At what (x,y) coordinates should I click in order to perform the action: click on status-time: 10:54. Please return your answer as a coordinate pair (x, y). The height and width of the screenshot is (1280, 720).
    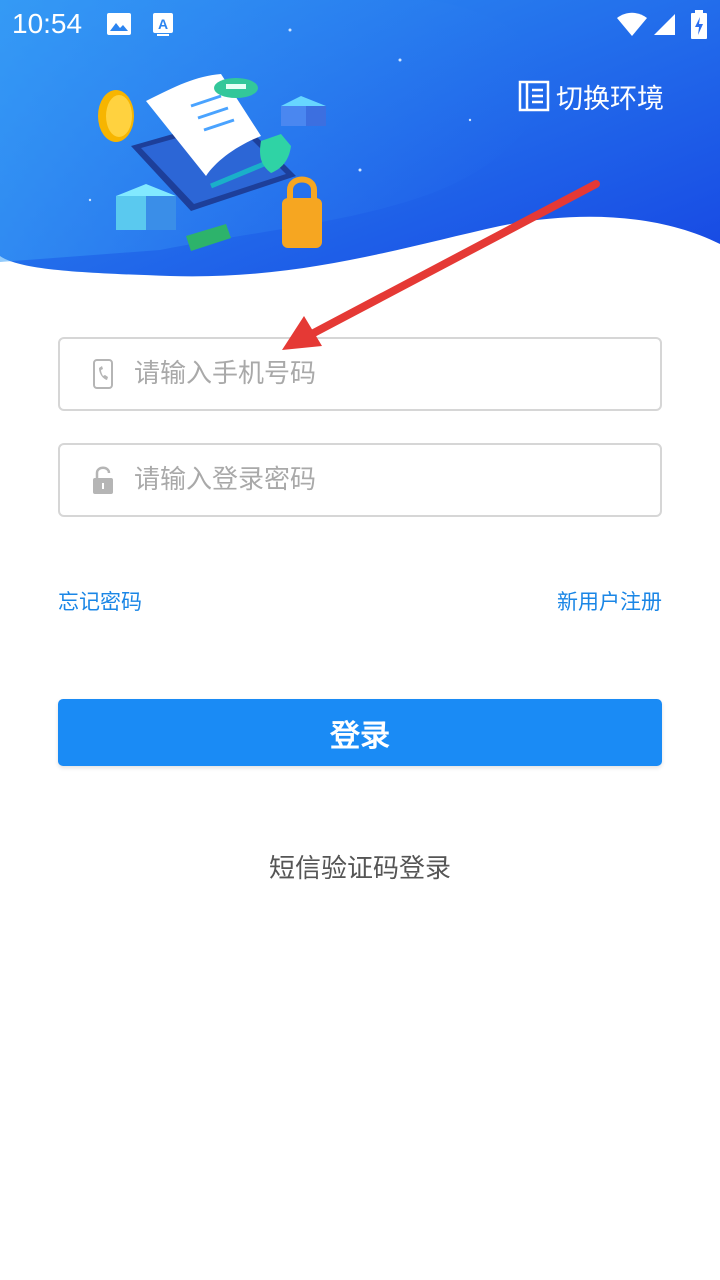
    Looking at the image, I should click on (47, 23).